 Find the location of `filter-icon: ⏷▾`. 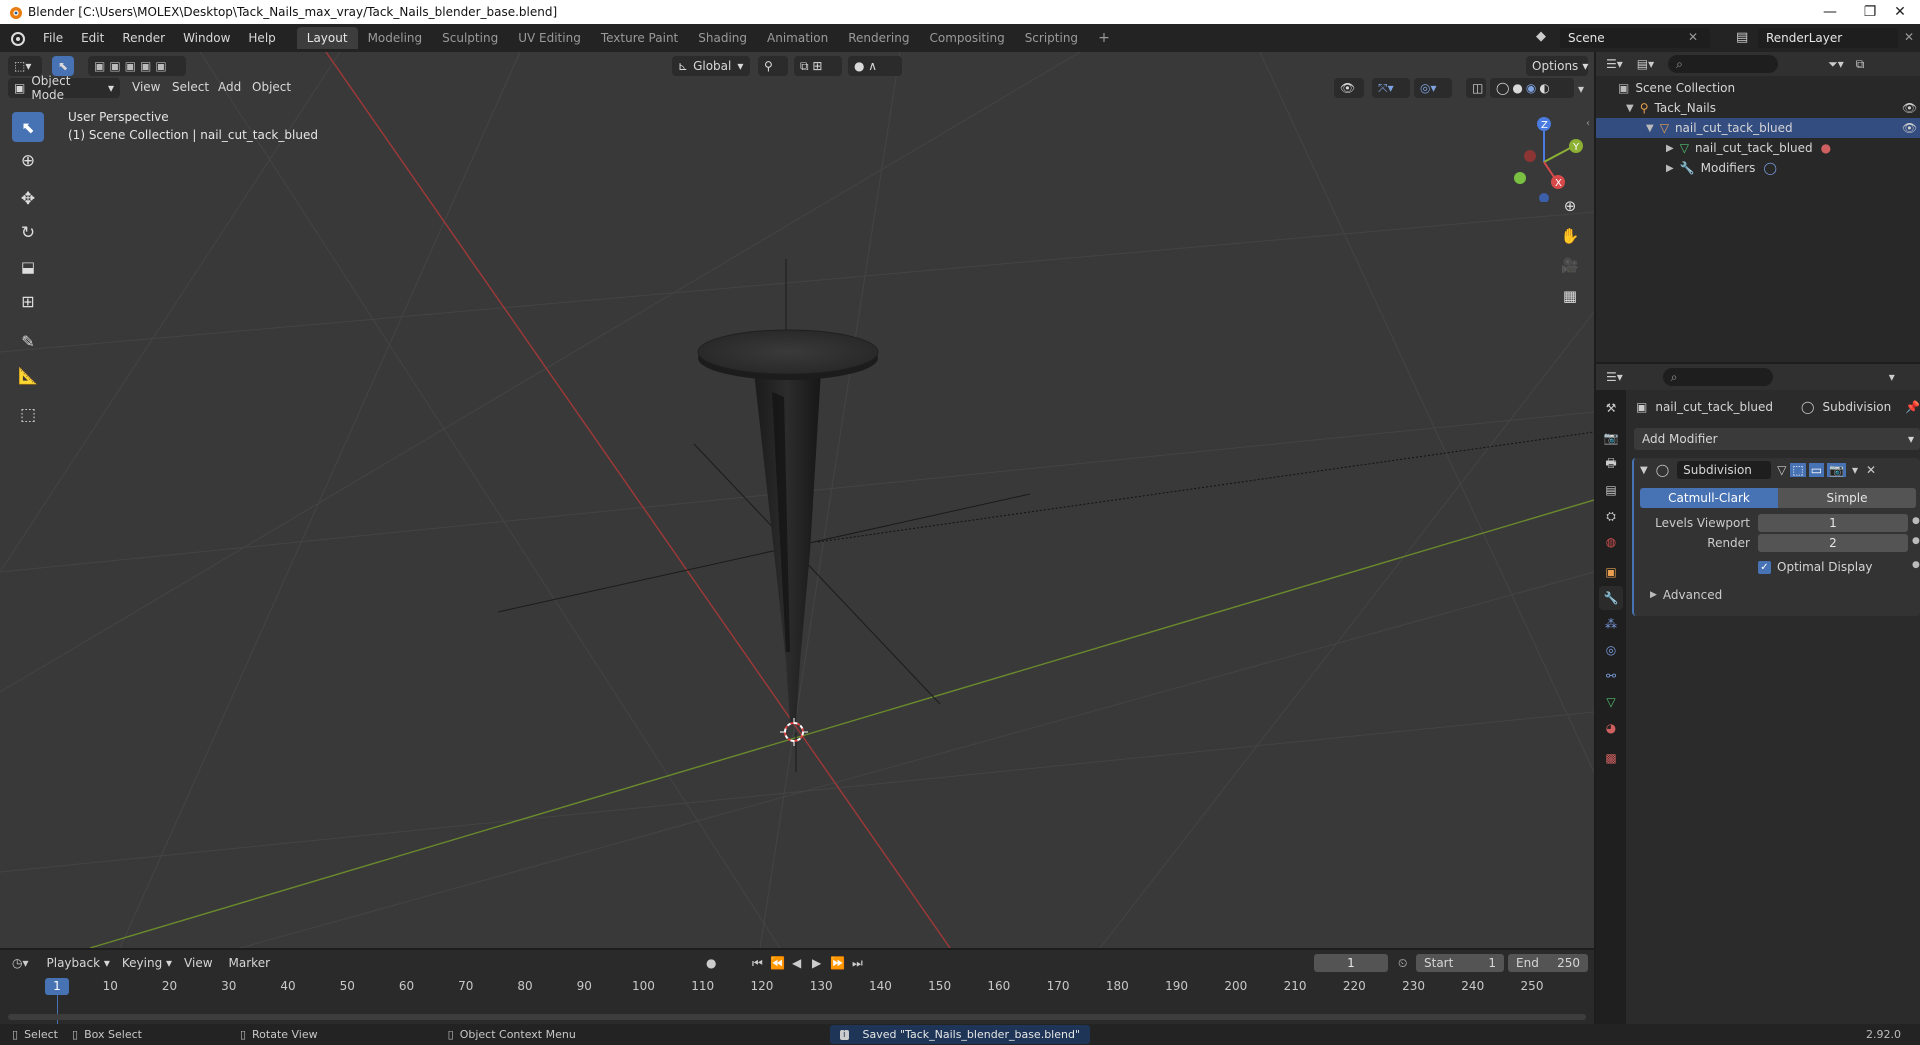

filter-icon: ⏷▾ is located at coordinates (1836, 64).